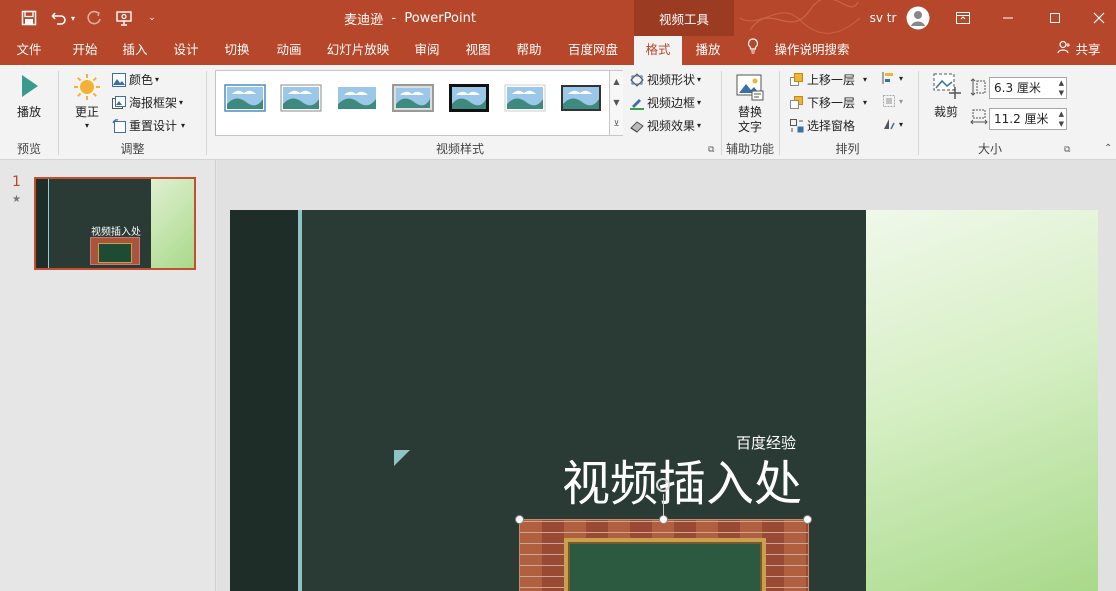  Describe the element at coordinates (918, 18) in the screenshot. I see `avatar` at that location.